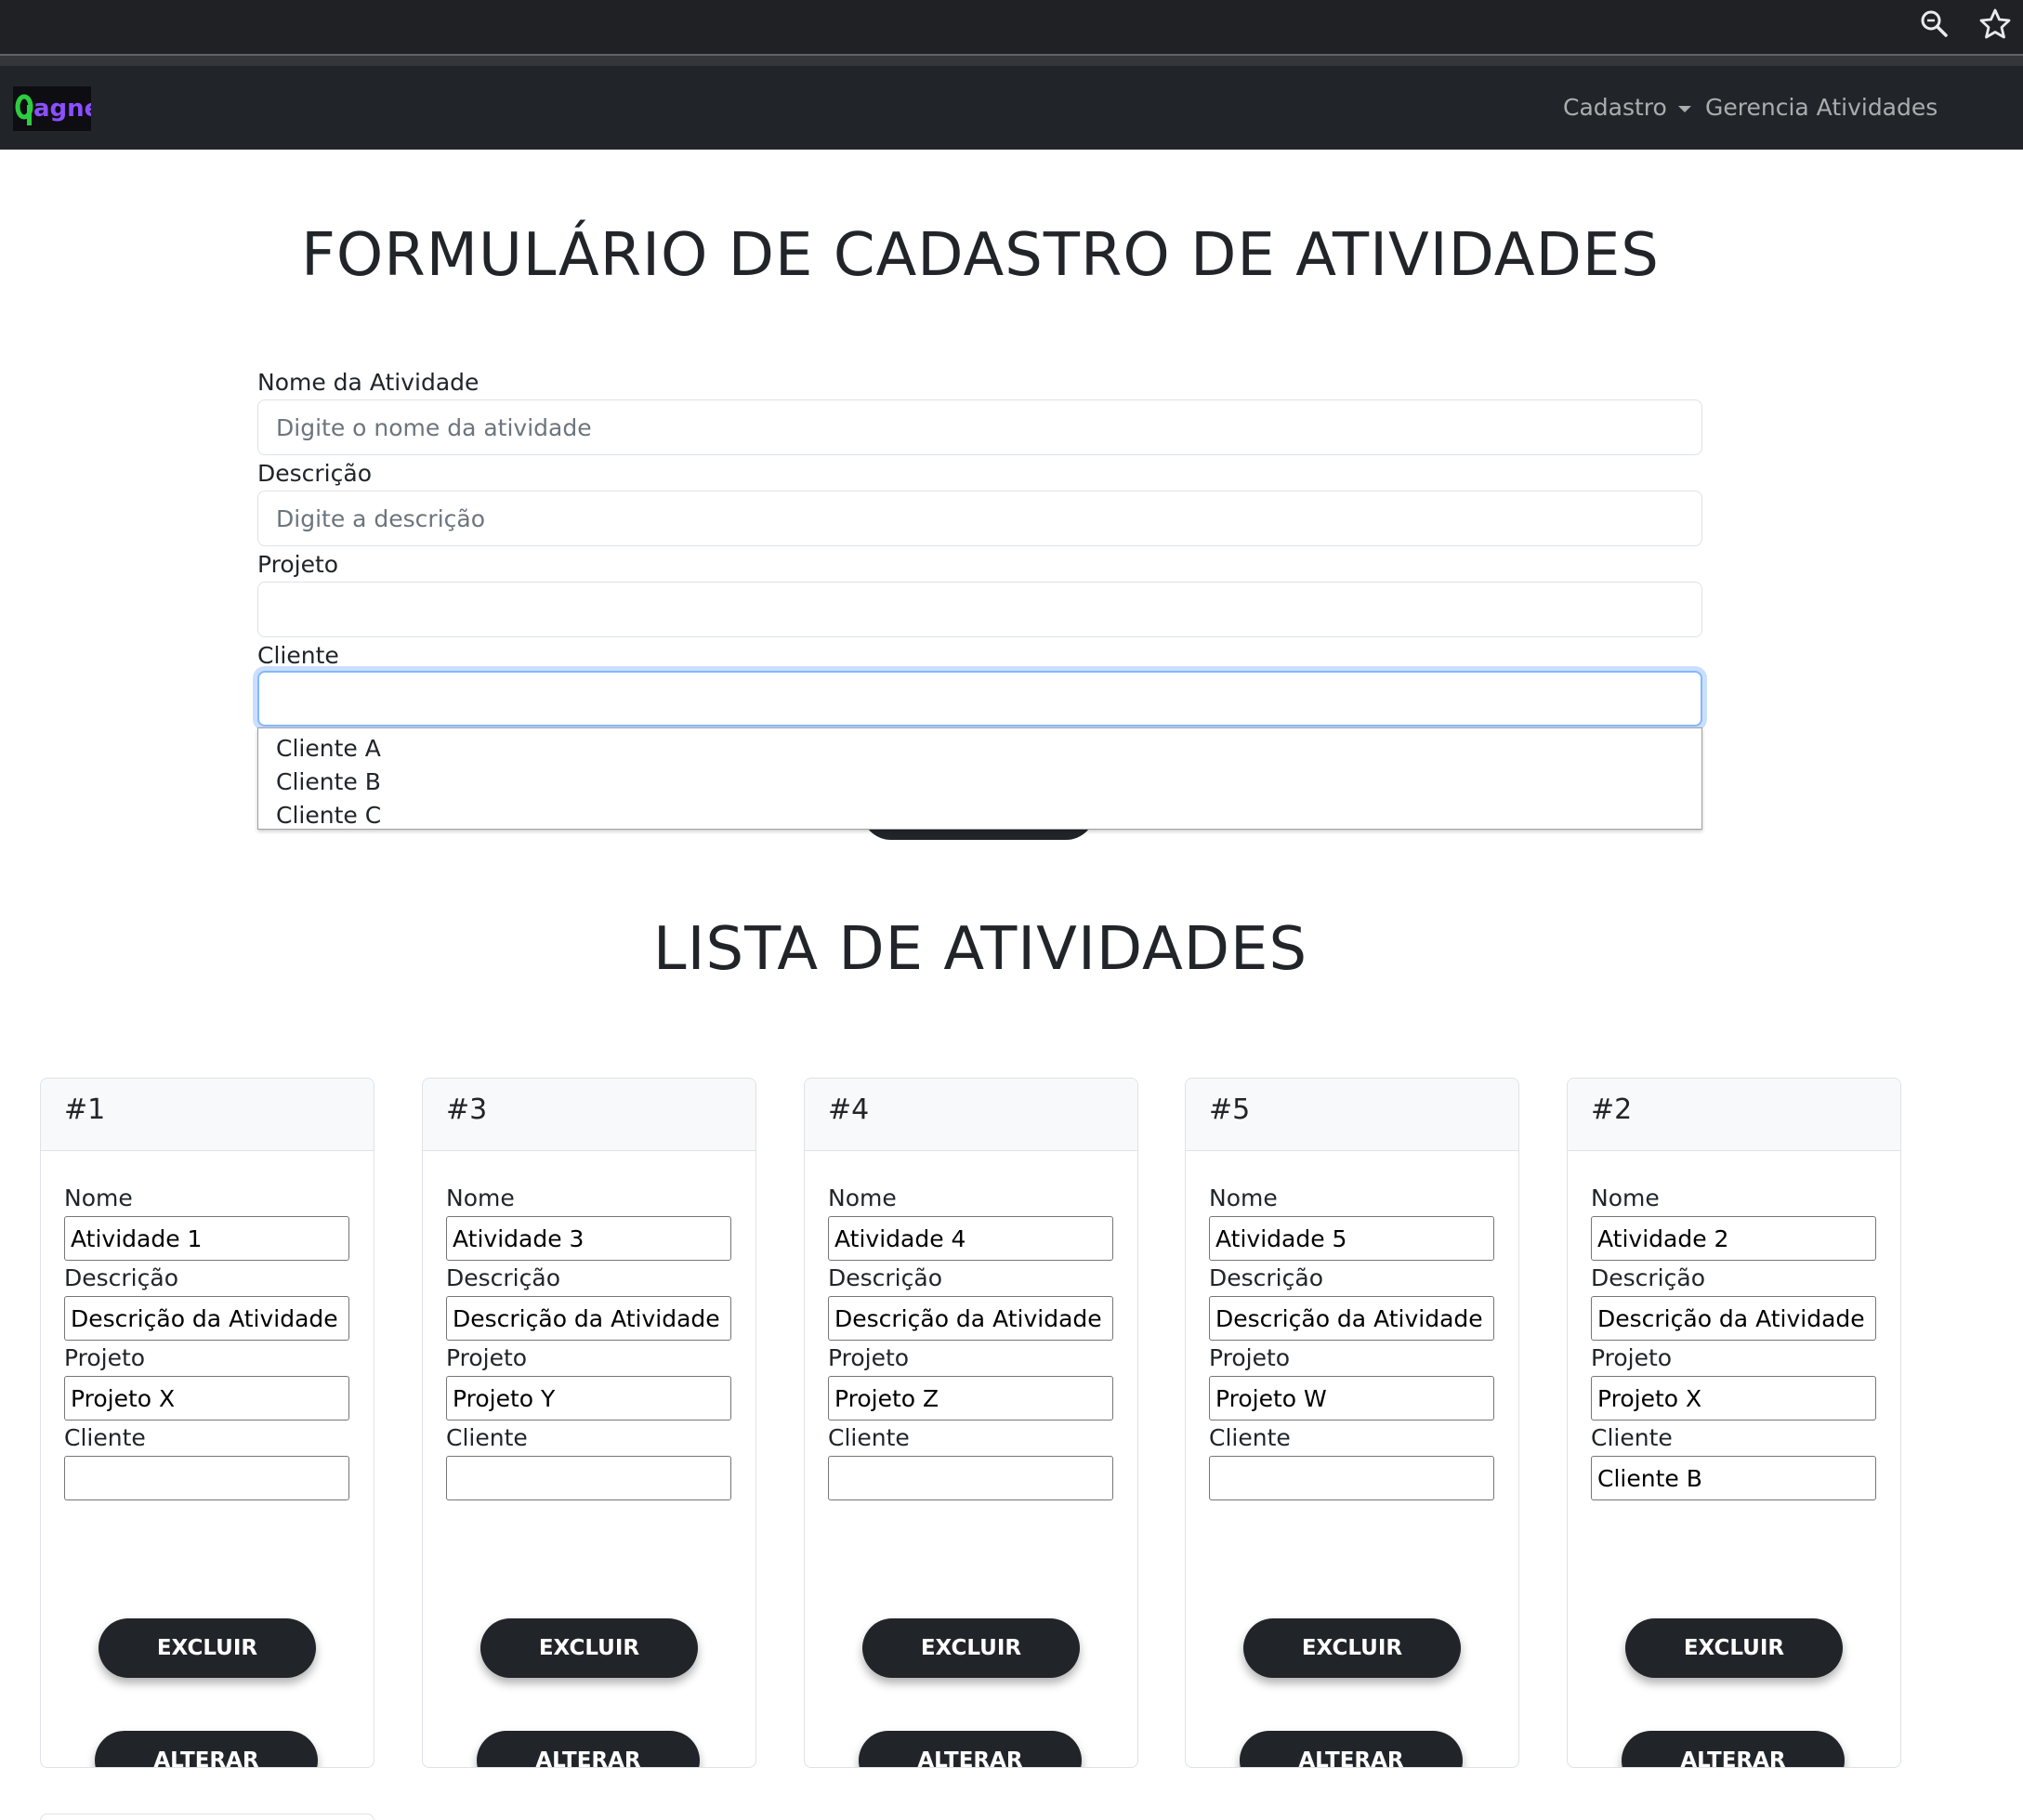  I want to click on nav-cadastro-dropdown: Cadastro, so click(1627, 107).